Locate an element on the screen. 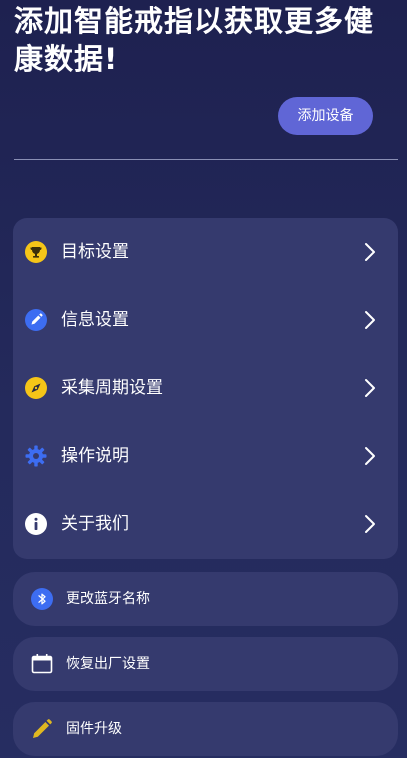 Image resolution: width=407 pixels, height=758 pixels. info-icon is located at coordinates (36, 524).